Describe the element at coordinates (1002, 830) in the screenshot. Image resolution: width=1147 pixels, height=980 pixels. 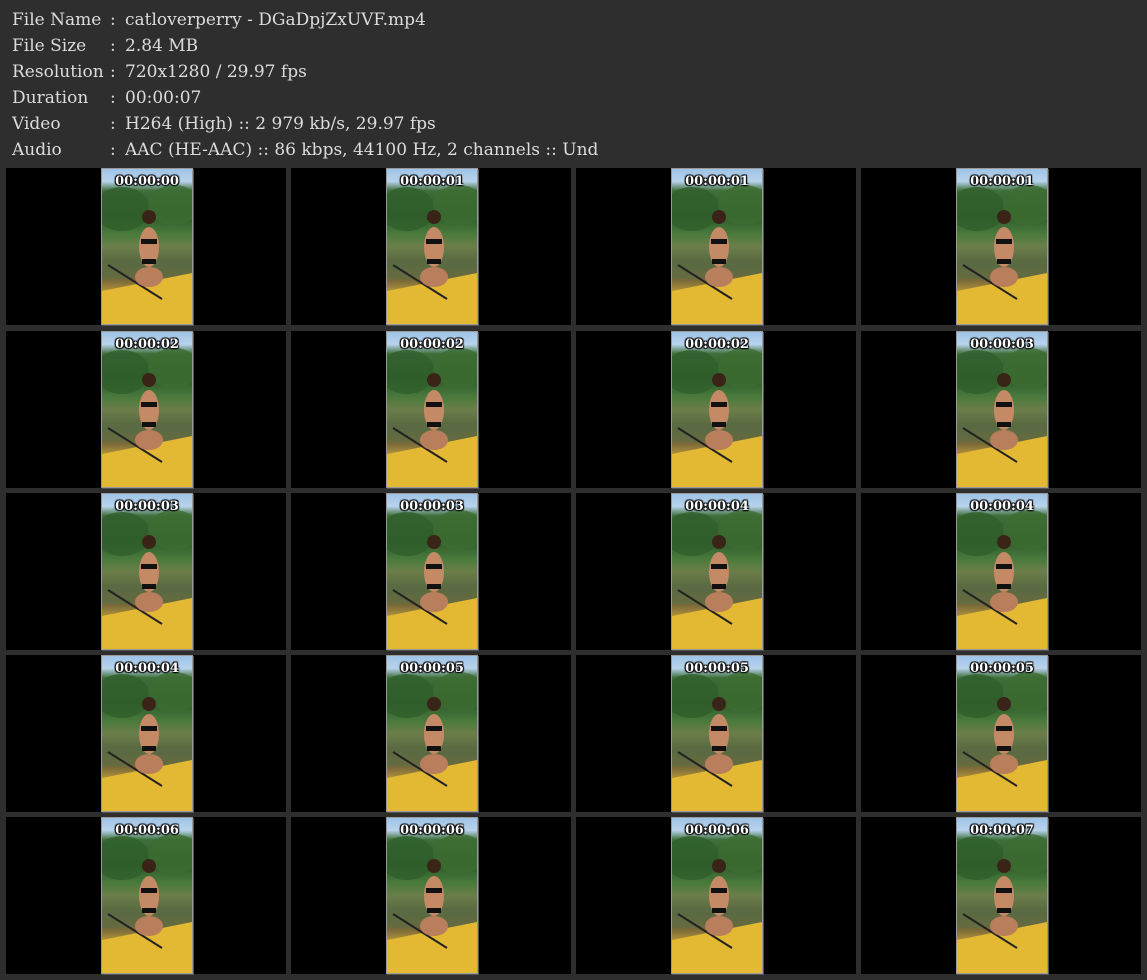
I see `timestamp-label: 00:00:07` at that location.